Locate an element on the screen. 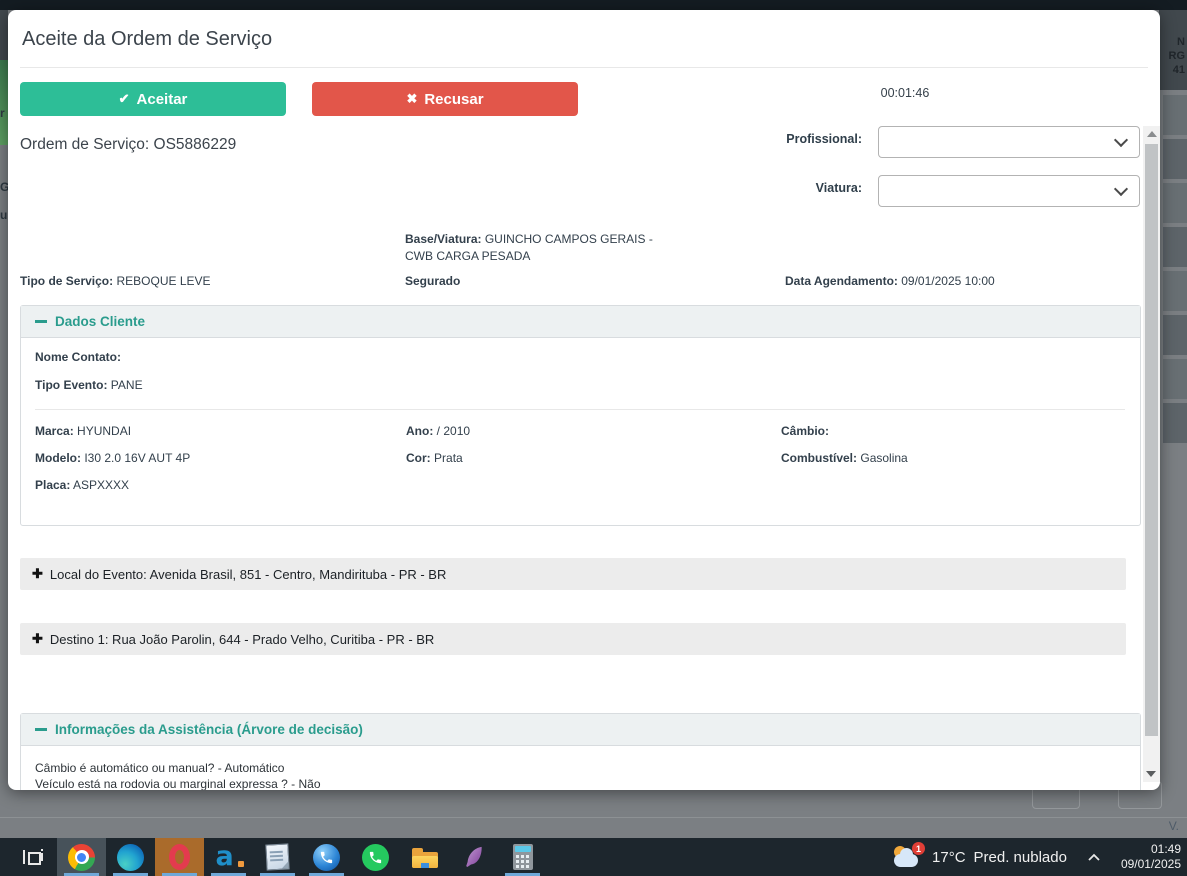 Image resolution: width=1187 pixels, height=876 pixels. background-table-rows is located at coordinates (1175, 345).